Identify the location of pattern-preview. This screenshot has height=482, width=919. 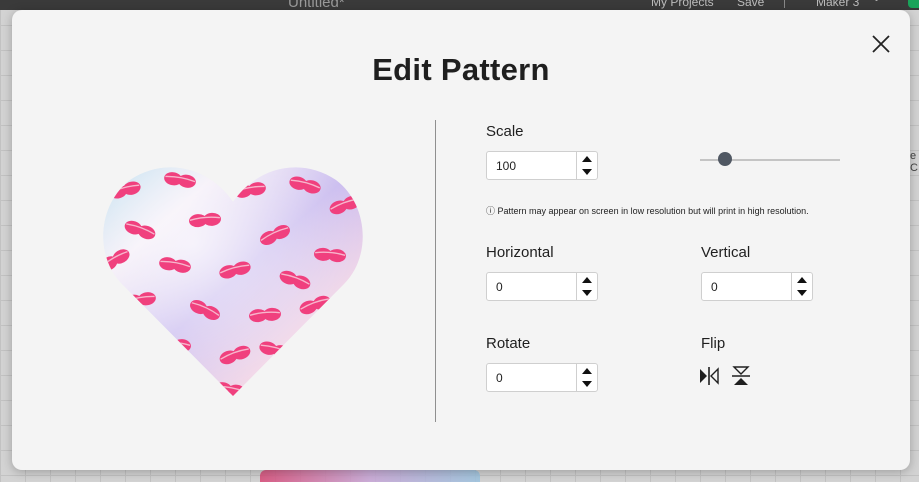
(233, 280).